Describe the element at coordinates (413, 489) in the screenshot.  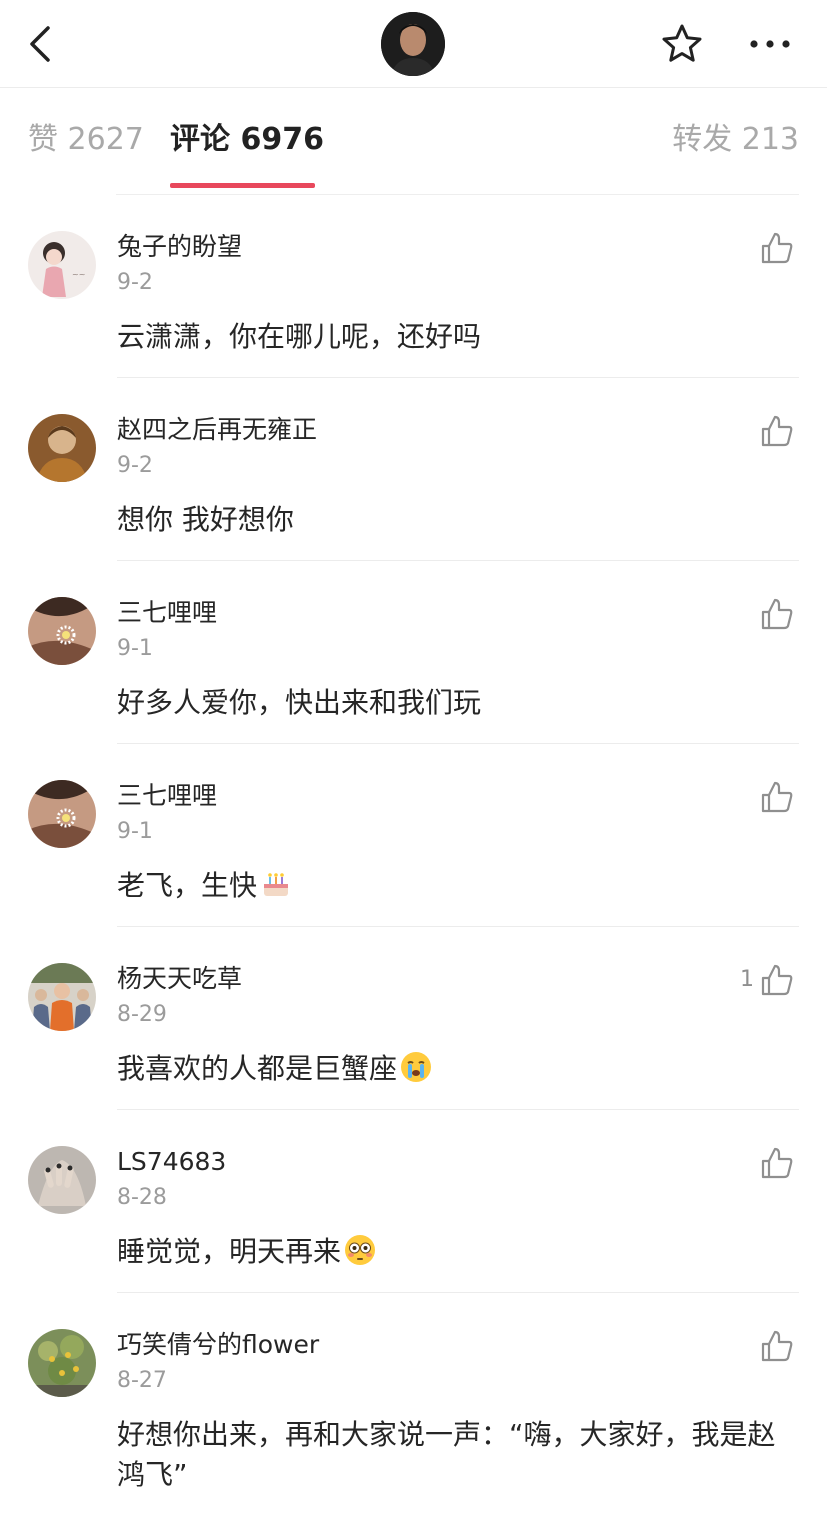
I see `comment-item: 赵四之后再无雍正 9-2 想你 我好想你` at that location.